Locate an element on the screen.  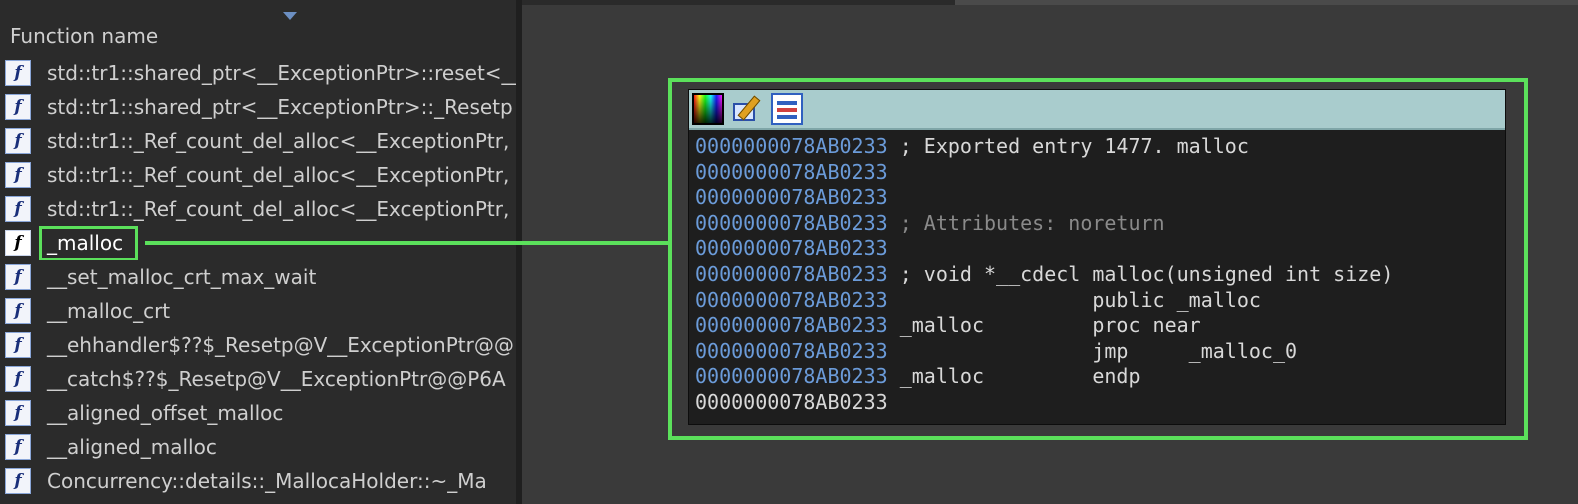
sync-icon is located at coordinates (787, 109).